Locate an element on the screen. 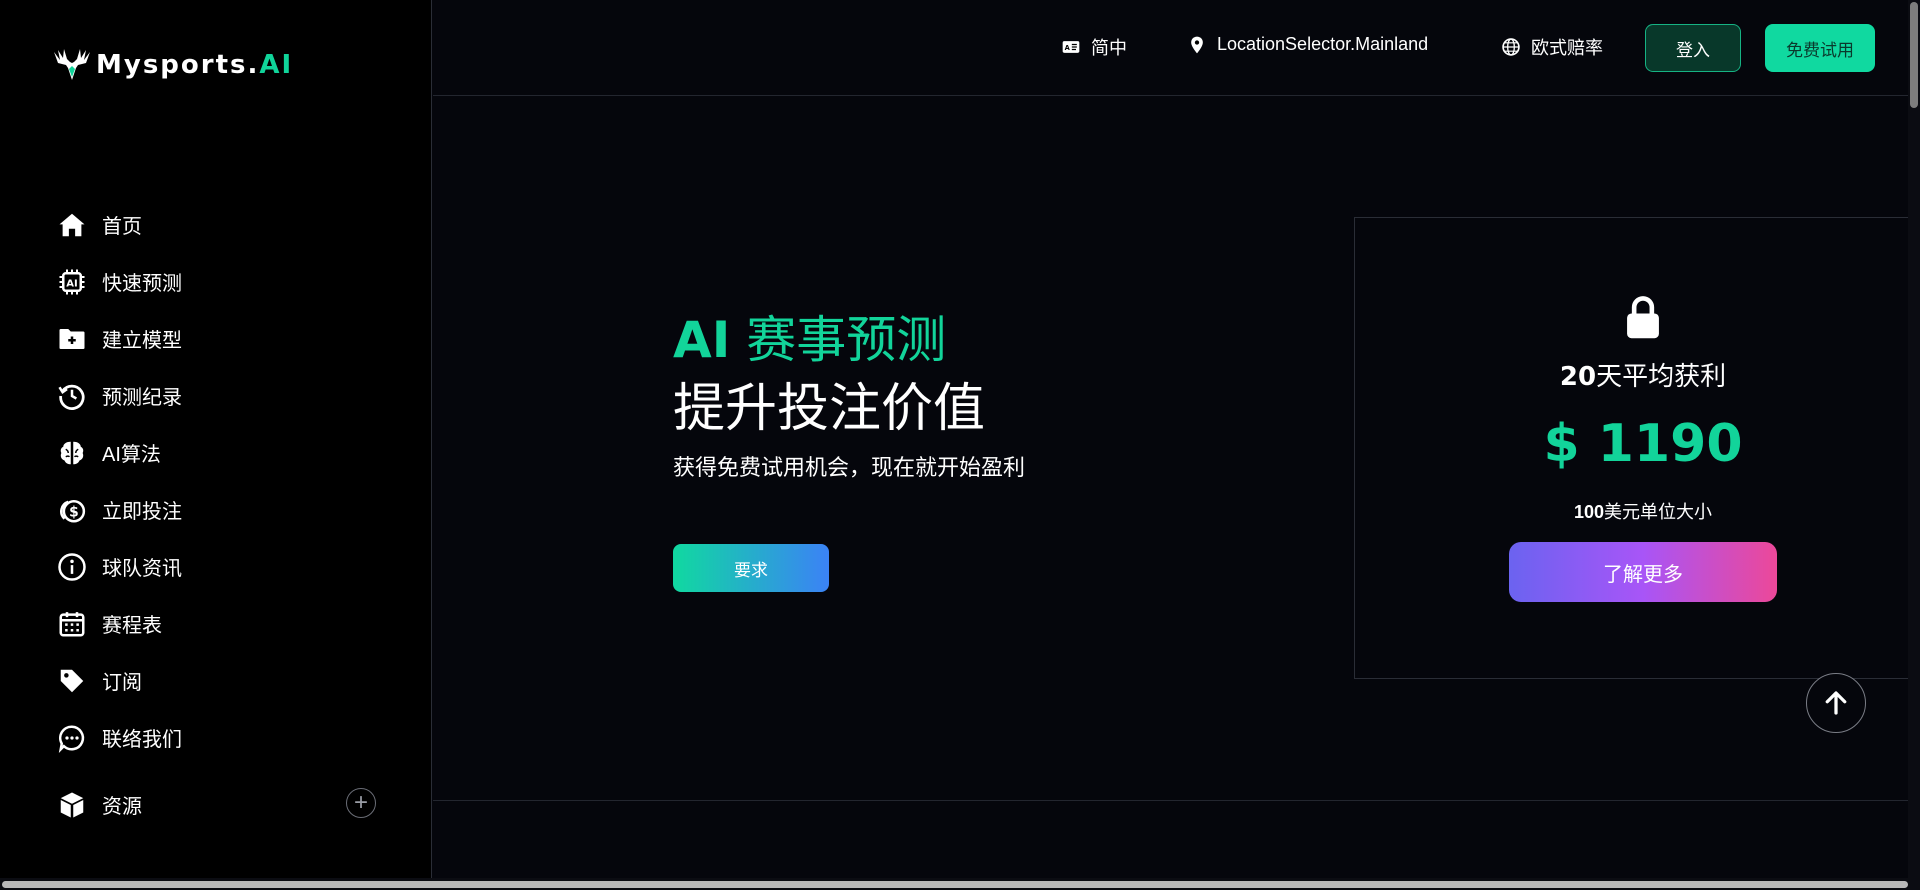  horizontal-scrollbar is located at coordinates (960, 884).